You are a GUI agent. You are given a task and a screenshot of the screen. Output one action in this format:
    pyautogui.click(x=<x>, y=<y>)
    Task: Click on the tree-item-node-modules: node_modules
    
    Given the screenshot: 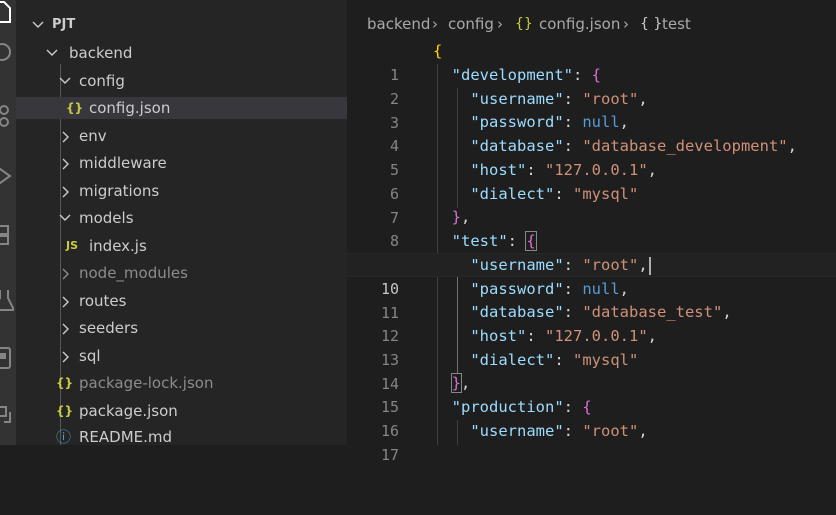 What is the action you would take?
    pyautogui.click(x=181, y=273)
    